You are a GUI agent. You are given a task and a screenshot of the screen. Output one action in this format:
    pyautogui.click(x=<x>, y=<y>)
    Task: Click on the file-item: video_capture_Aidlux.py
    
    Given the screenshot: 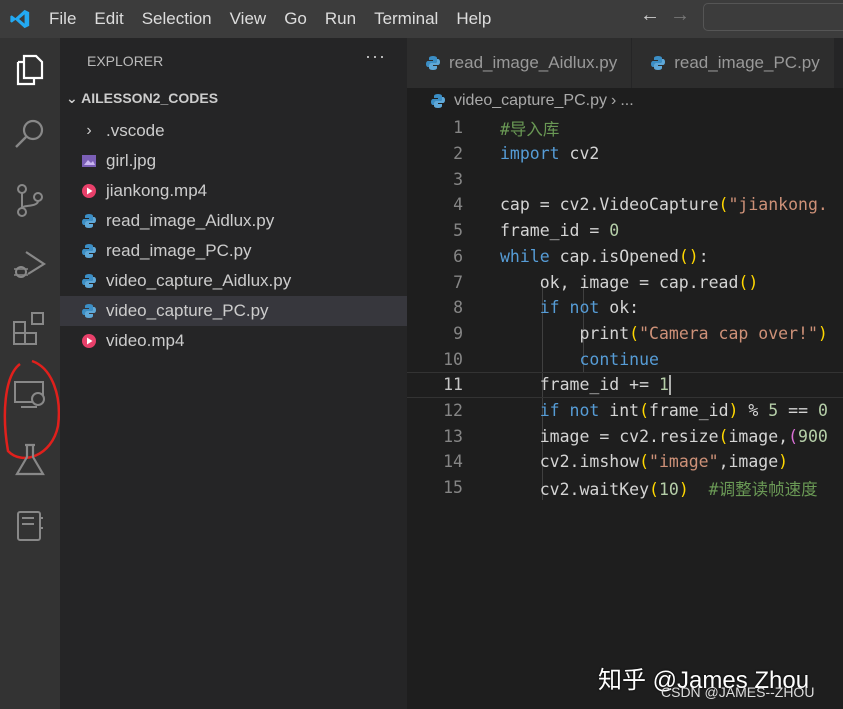 What is the action you would take?
    pyautogui.click(x=233, y=281)
    